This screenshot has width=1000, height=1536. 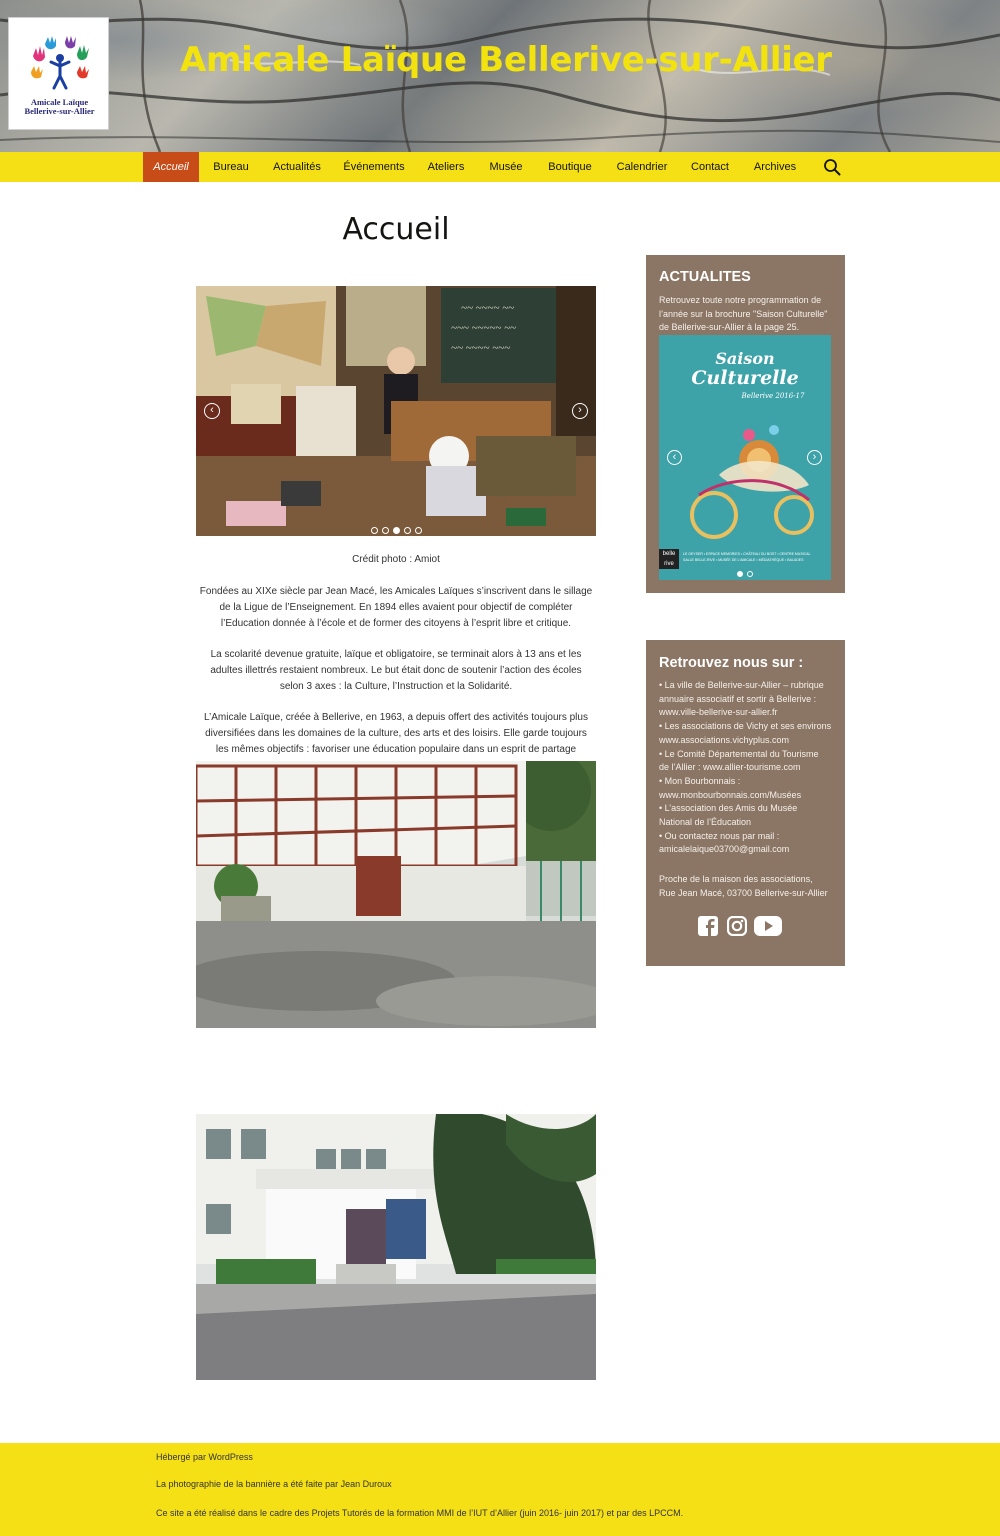 I want to click on link-monbourbonnais: www.monbourbonnais.com/Musées, so click(x=745, y=796).